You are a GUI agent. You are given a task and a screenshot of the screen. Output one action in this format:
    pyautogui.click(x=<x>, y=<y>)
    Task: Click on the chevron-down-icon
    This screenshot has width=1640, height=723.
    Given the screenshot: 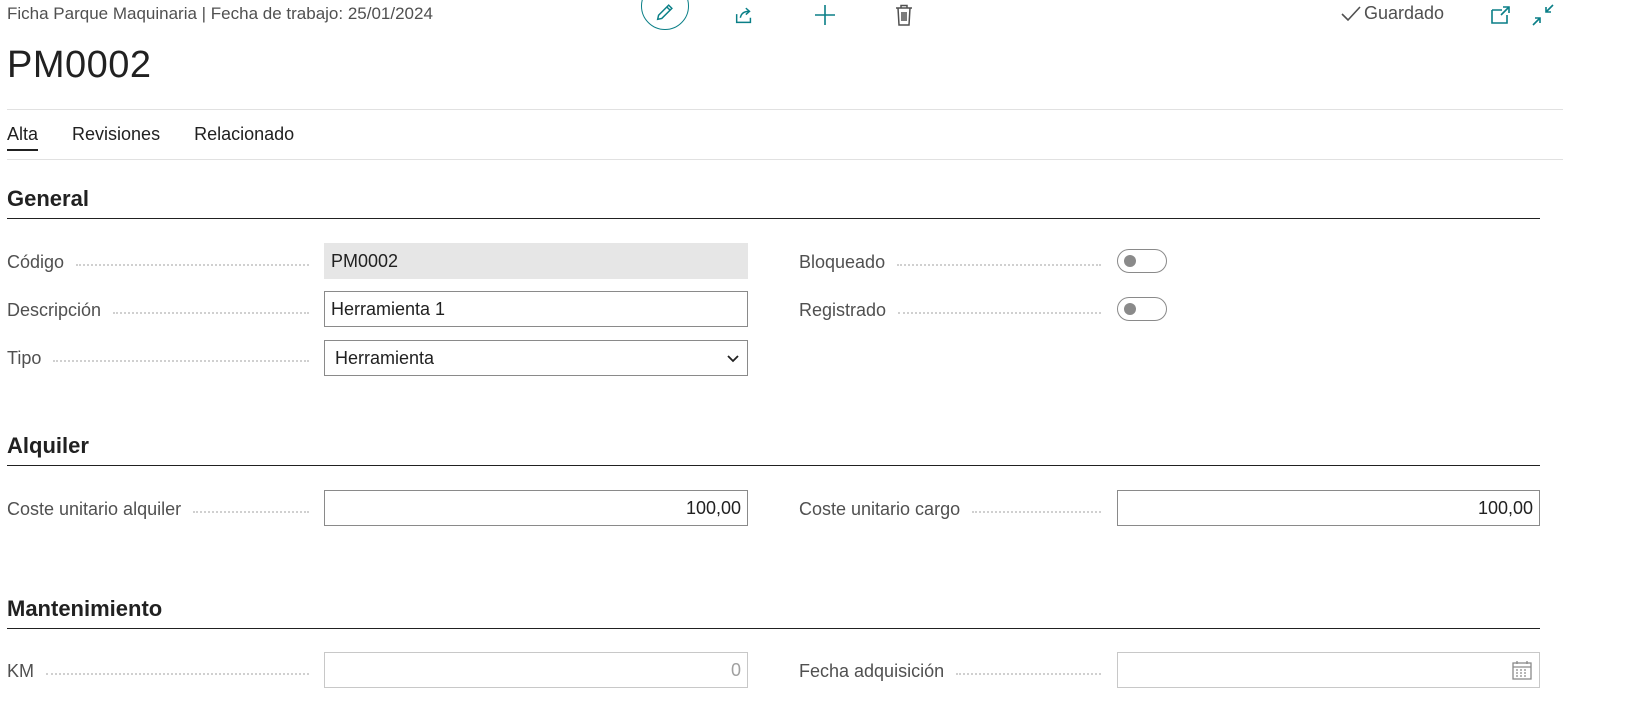 What is the action you would take?
    pyautogui.click(x=733, y=359)
    